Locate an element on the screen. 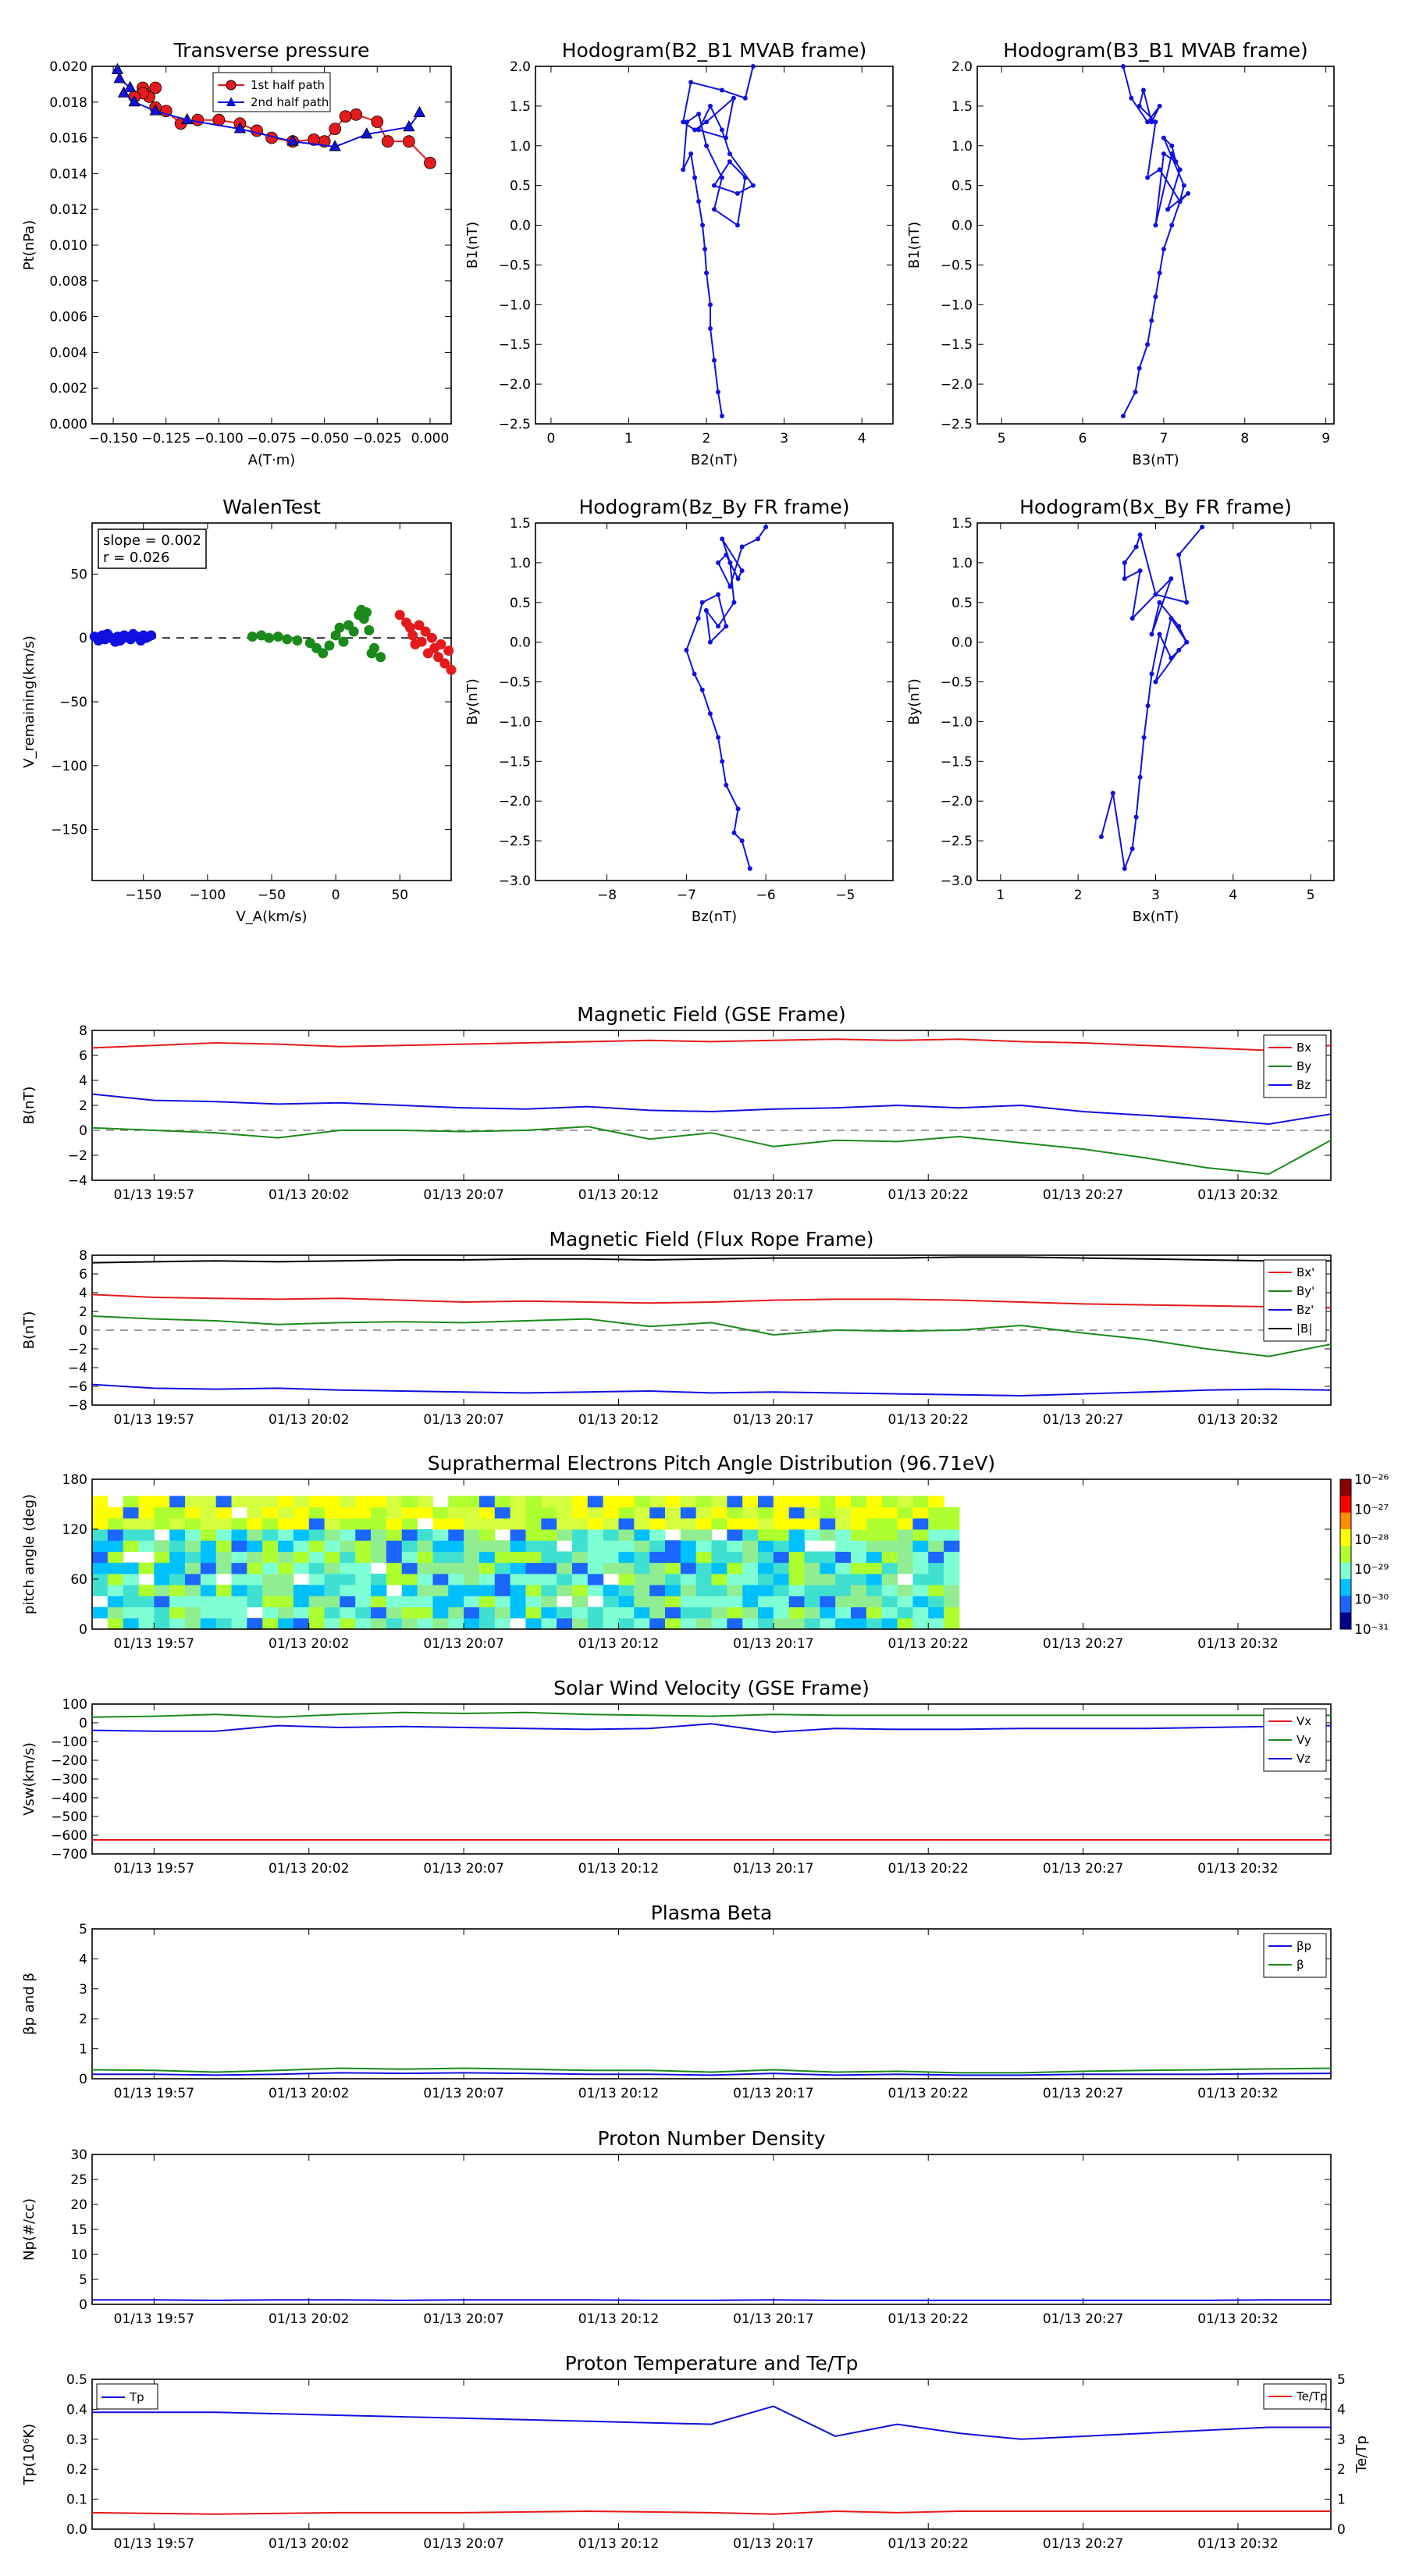 The width and height of the screenshot is (1405, 2576). transverse-pressure-legend-label: 2nd half path is located at coordinates (290, 102).